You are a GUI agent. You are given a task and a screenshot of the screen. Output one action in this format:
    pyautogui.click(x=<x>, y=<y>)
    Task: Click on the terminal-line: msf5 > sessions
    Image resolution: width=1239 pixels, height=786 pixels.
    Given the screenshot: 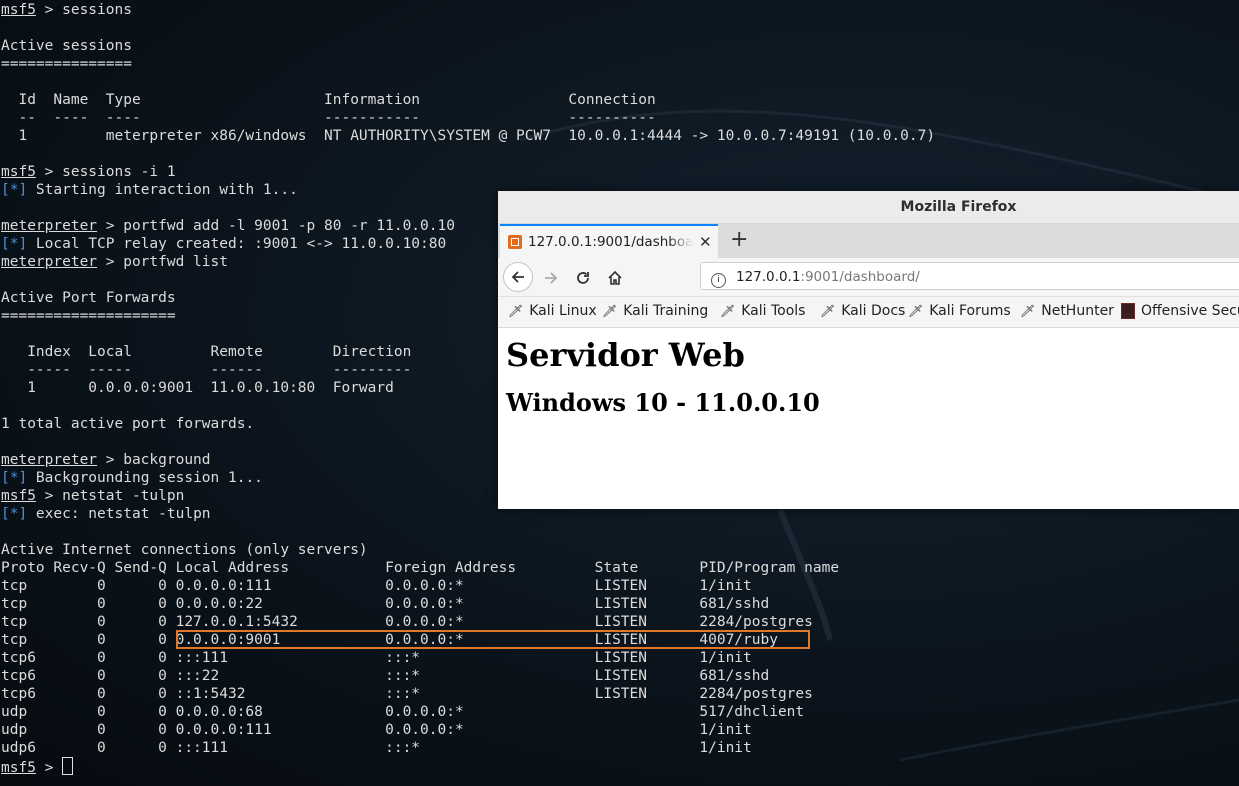 What is the action you would take?
    pyautogui.click(x=468, y=10)
    